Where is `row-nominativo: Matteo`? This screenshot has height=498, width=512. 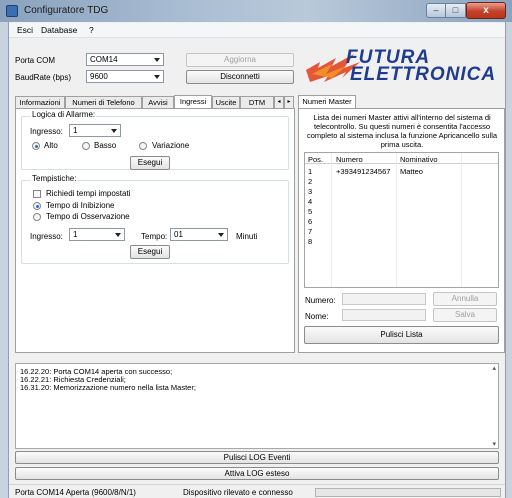 row-nominativo: Matteo is located at coordinates (411, 171).